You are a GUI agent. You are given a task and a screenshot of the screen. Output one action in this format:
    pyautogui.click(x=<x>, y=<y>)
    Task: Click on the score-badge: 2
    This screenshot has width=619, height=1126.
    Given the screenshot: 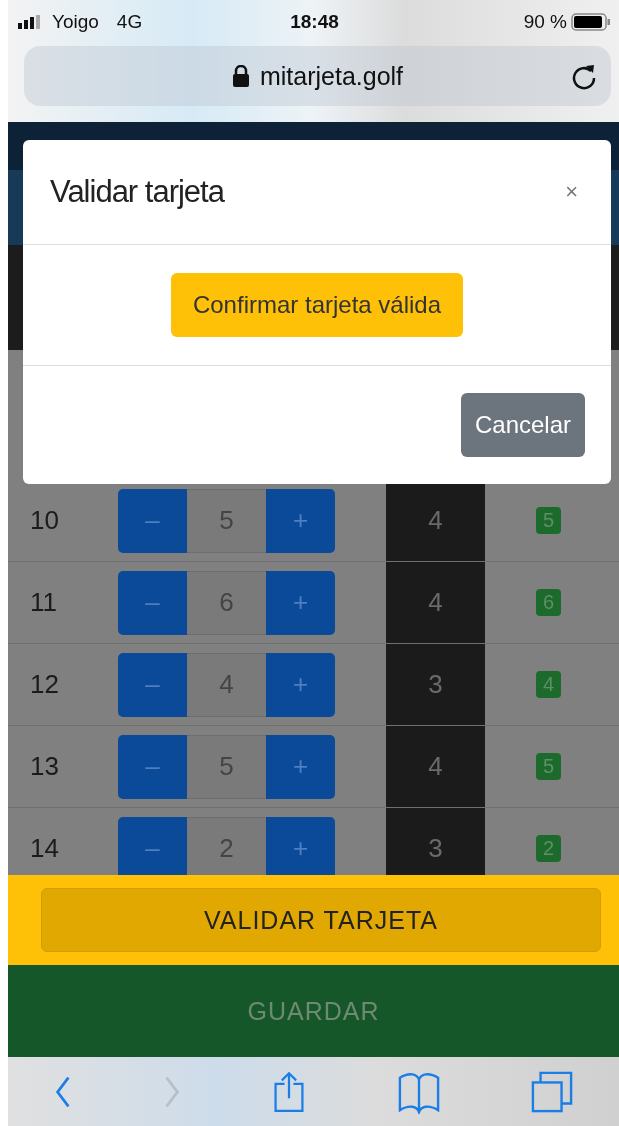 What is the action you would take?
    pyautogui.click(x=549, y=848)
    